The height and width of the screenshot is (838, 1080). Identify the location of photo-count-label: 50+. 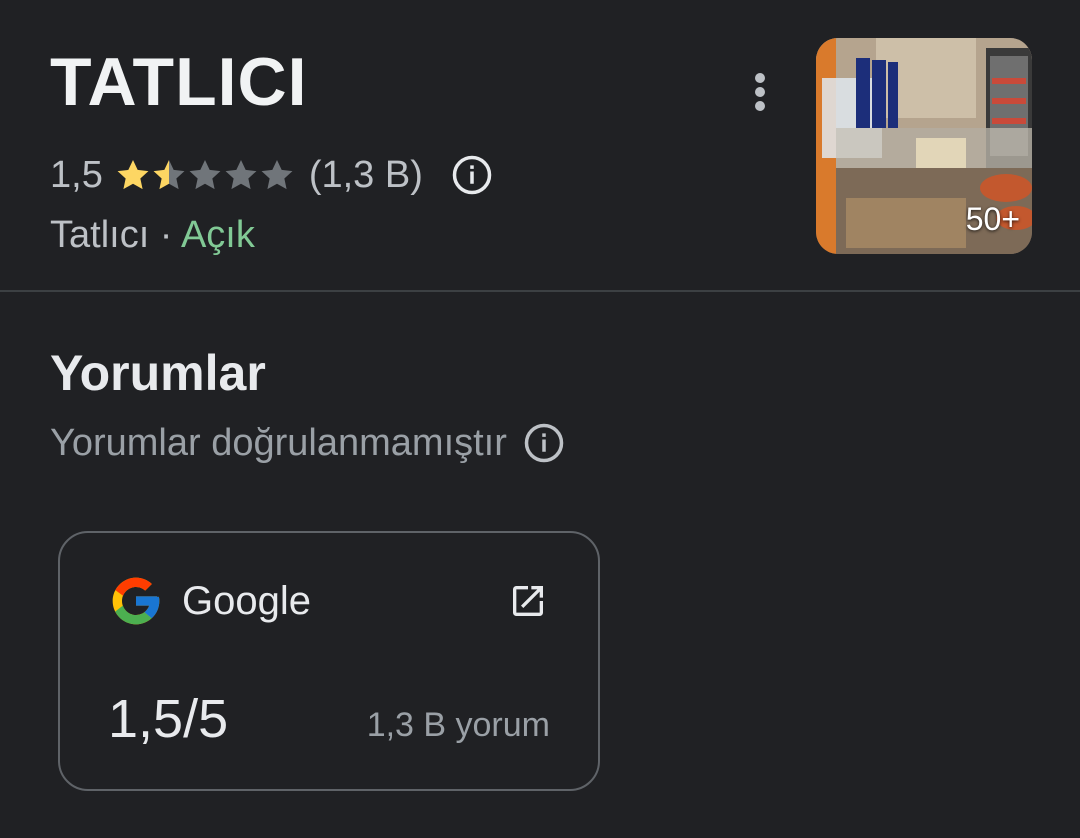
(992, 219).